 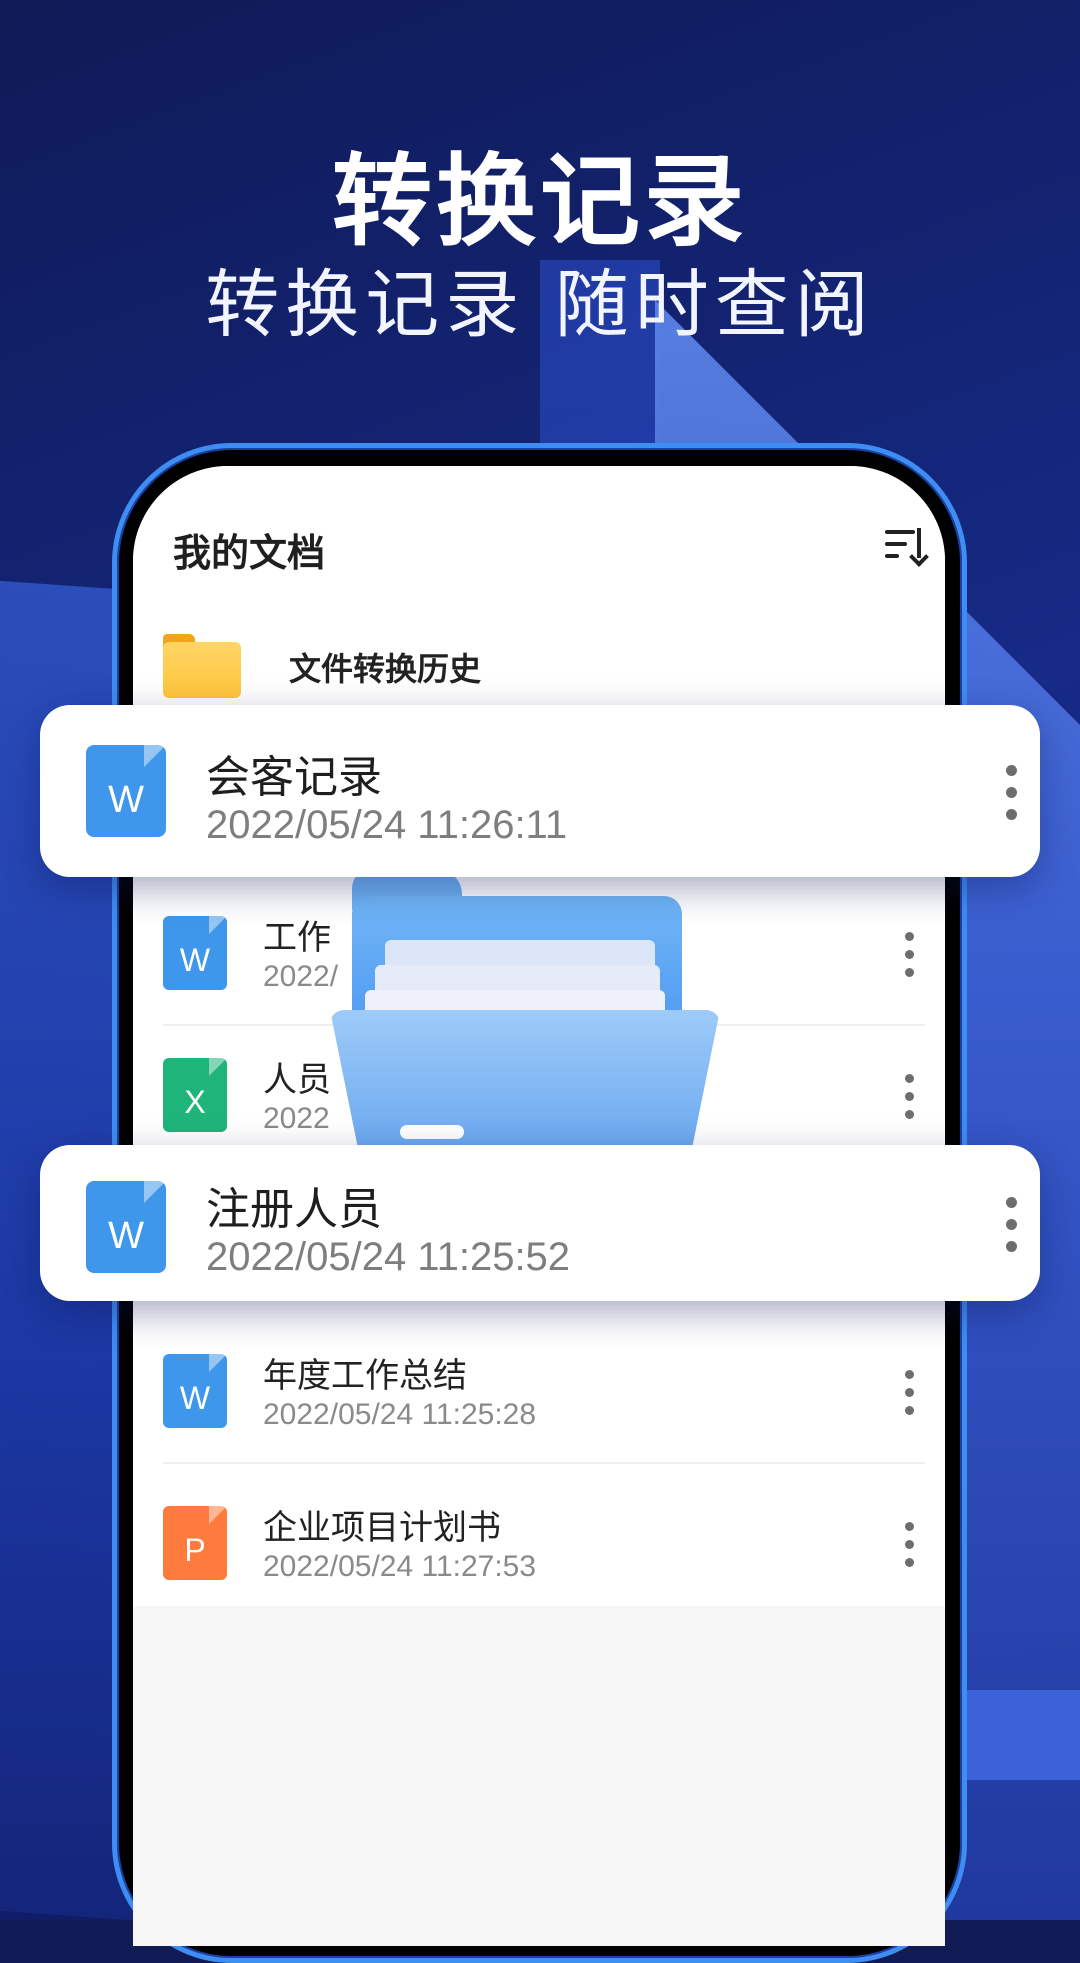 What do you see at coordinates (525, 1007) in the screenshot?
I see `folder-illustration-icon` at bounding box center [525, 1007].